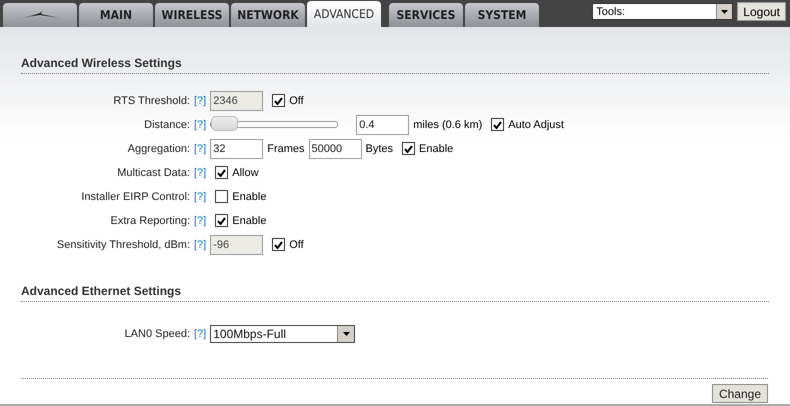 The height and width of the screenshot is (406, 790). What do you see at coordinates (268, 15) in the screenshot?
I see `nav-tab: NETWORK` at bounding box center [268, 15].